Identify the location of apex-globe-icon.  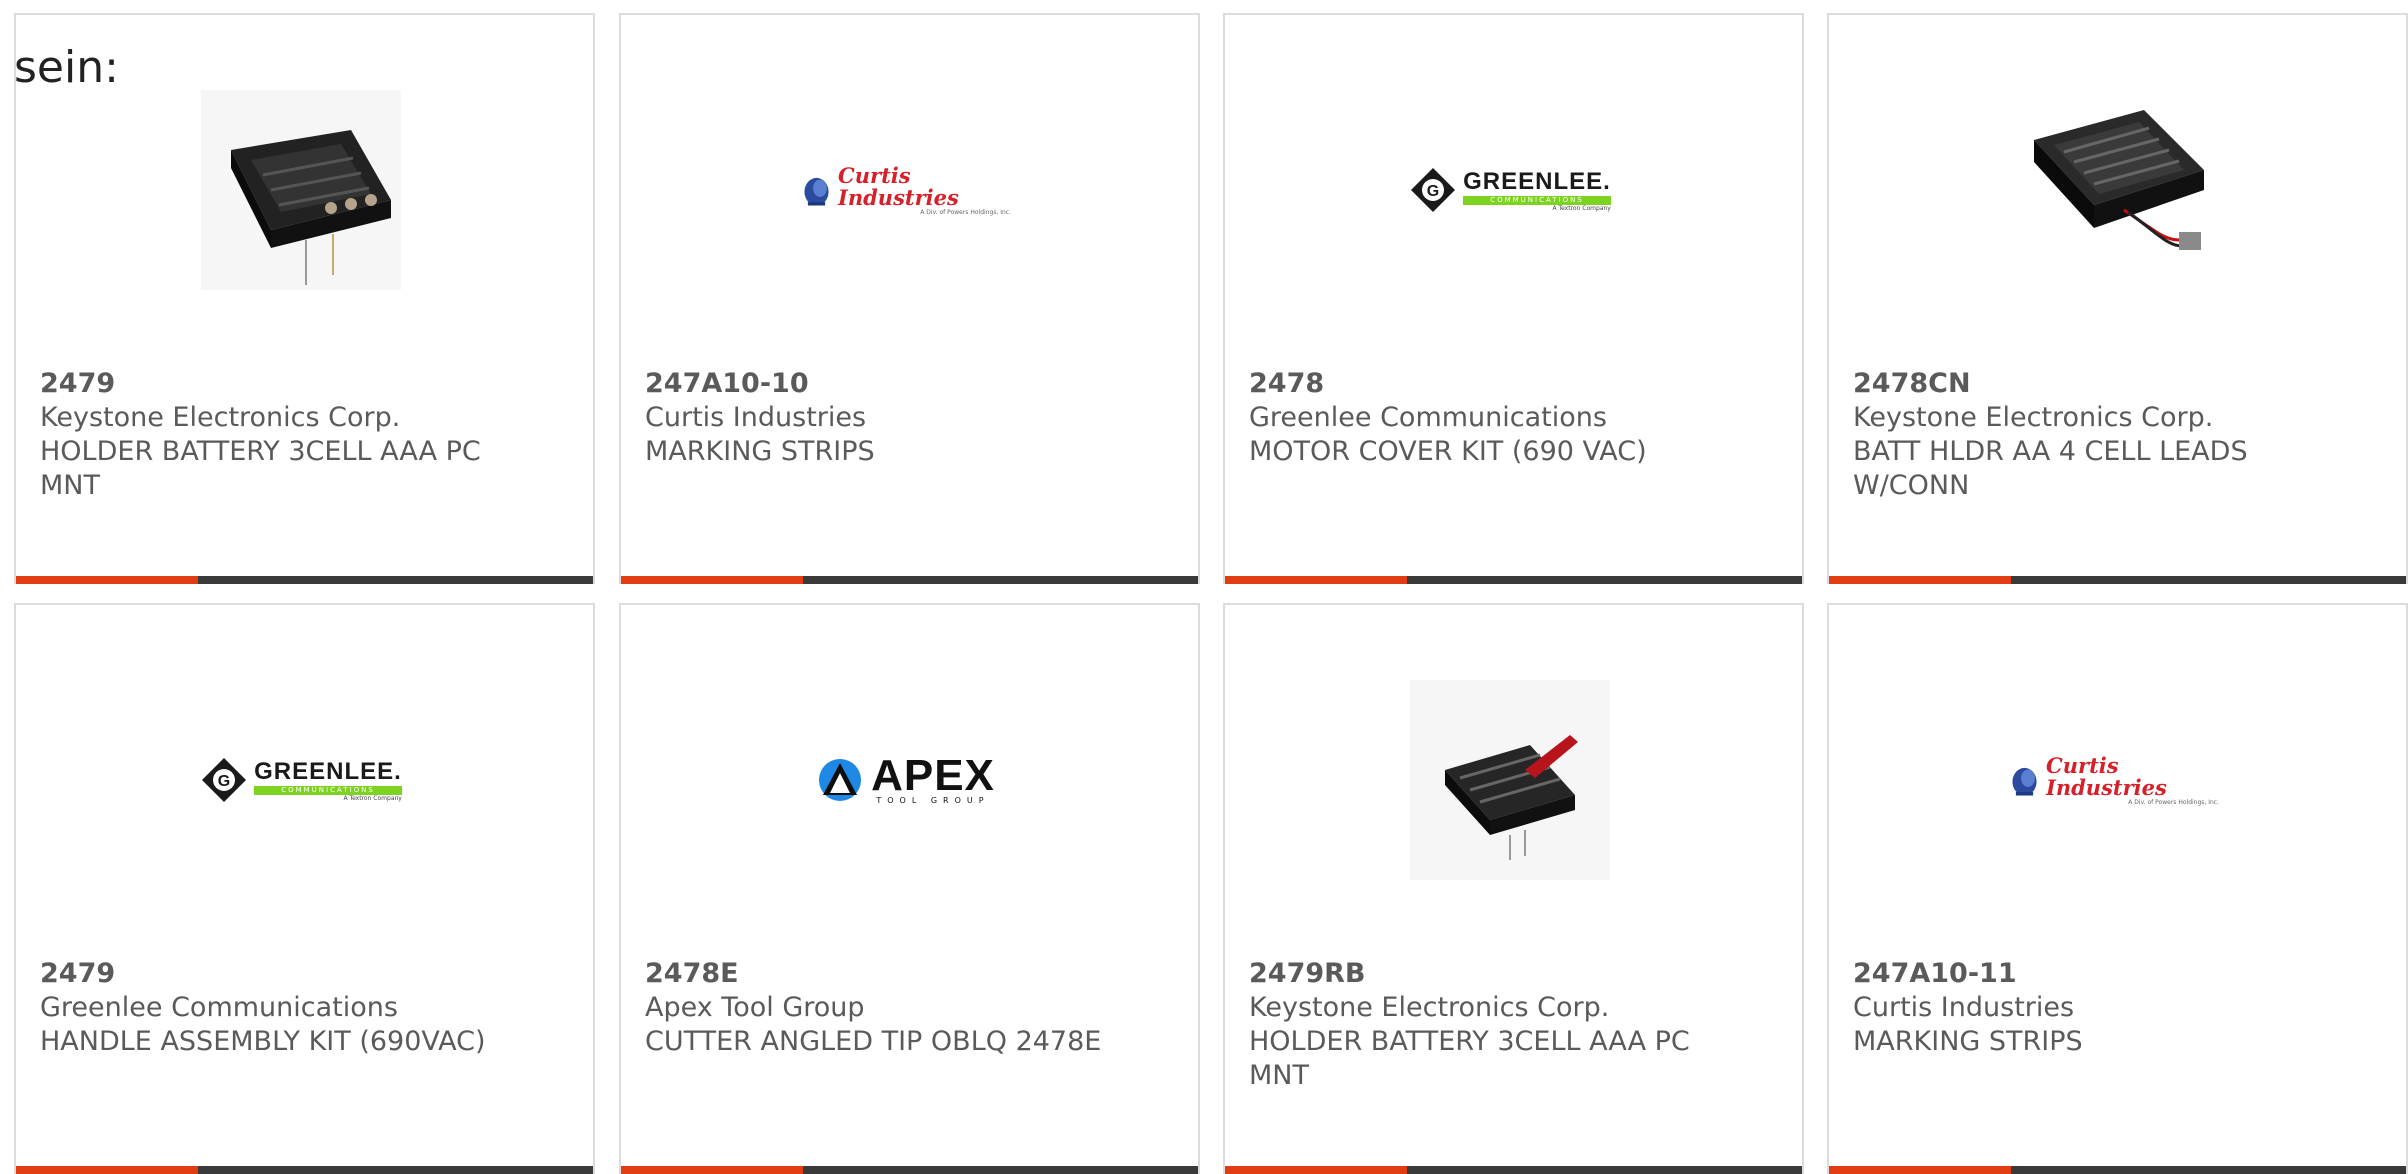
(840, 780).